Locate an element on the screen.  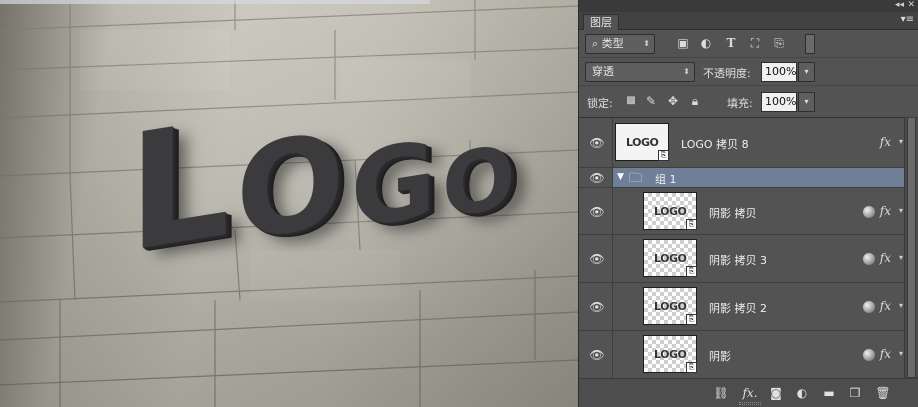
lock-row: 锁定: ▩ ✎ ✥ 🔒︎ 填充: 100% ▾ is located at coordinates (748, 101).